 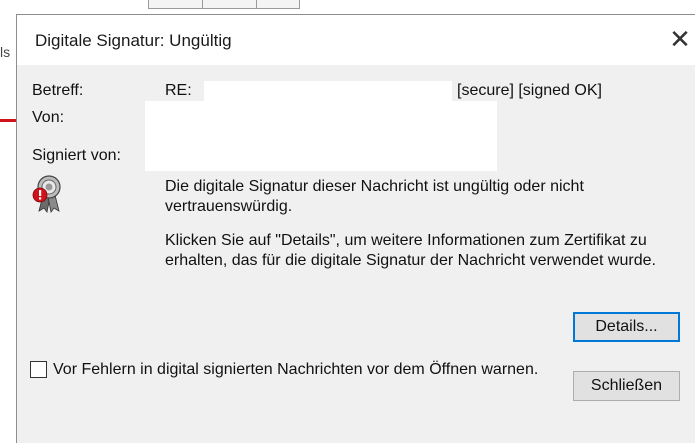 What do you see at coordinates (46, 194) in the screenshot?
I see `certificate-warning-icon` at bounding box center [46, 194].